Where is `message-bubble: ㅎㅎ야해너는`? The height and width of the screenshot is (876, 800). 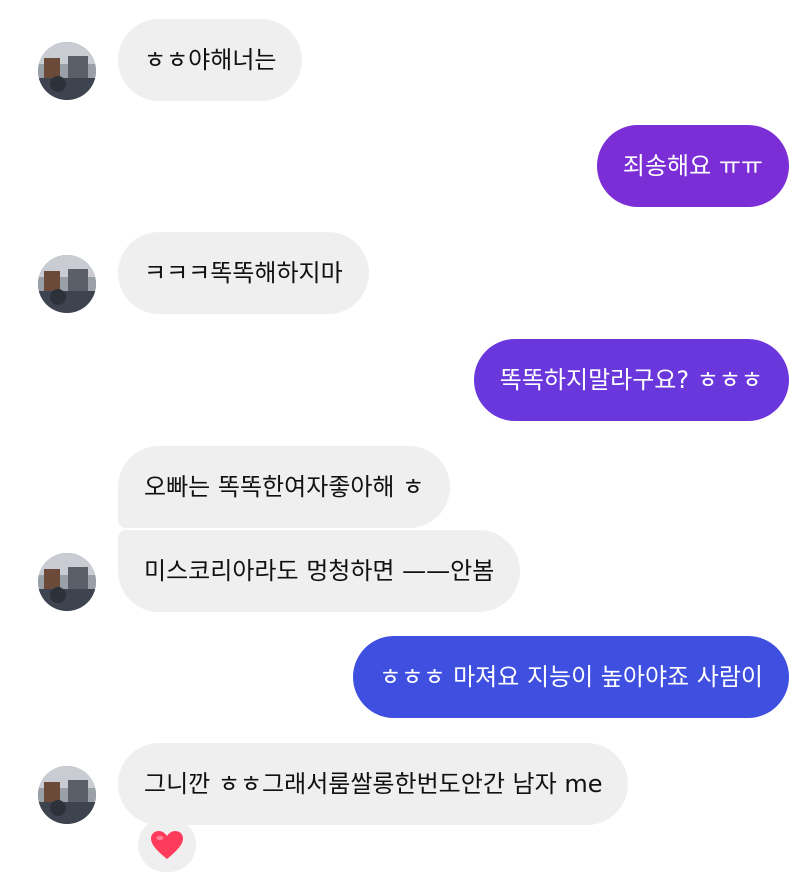
message-bubble: ㅎㅎ야해너는 is located at coordinates (210, 60).